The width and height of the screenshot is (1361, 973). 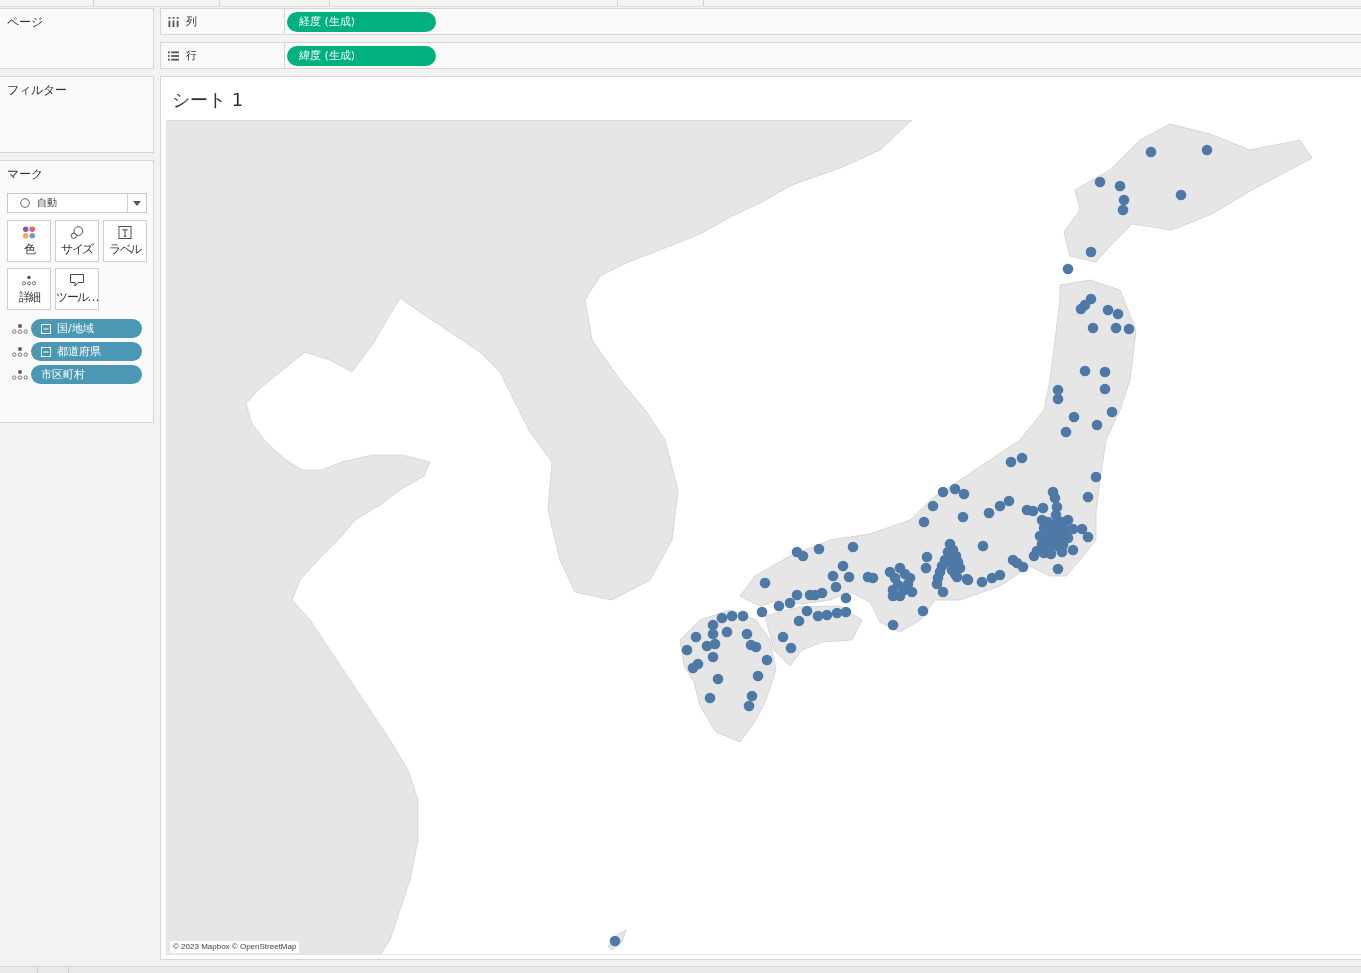 I want to click on size-card-button: サイズ, so click(x=77, y=241).